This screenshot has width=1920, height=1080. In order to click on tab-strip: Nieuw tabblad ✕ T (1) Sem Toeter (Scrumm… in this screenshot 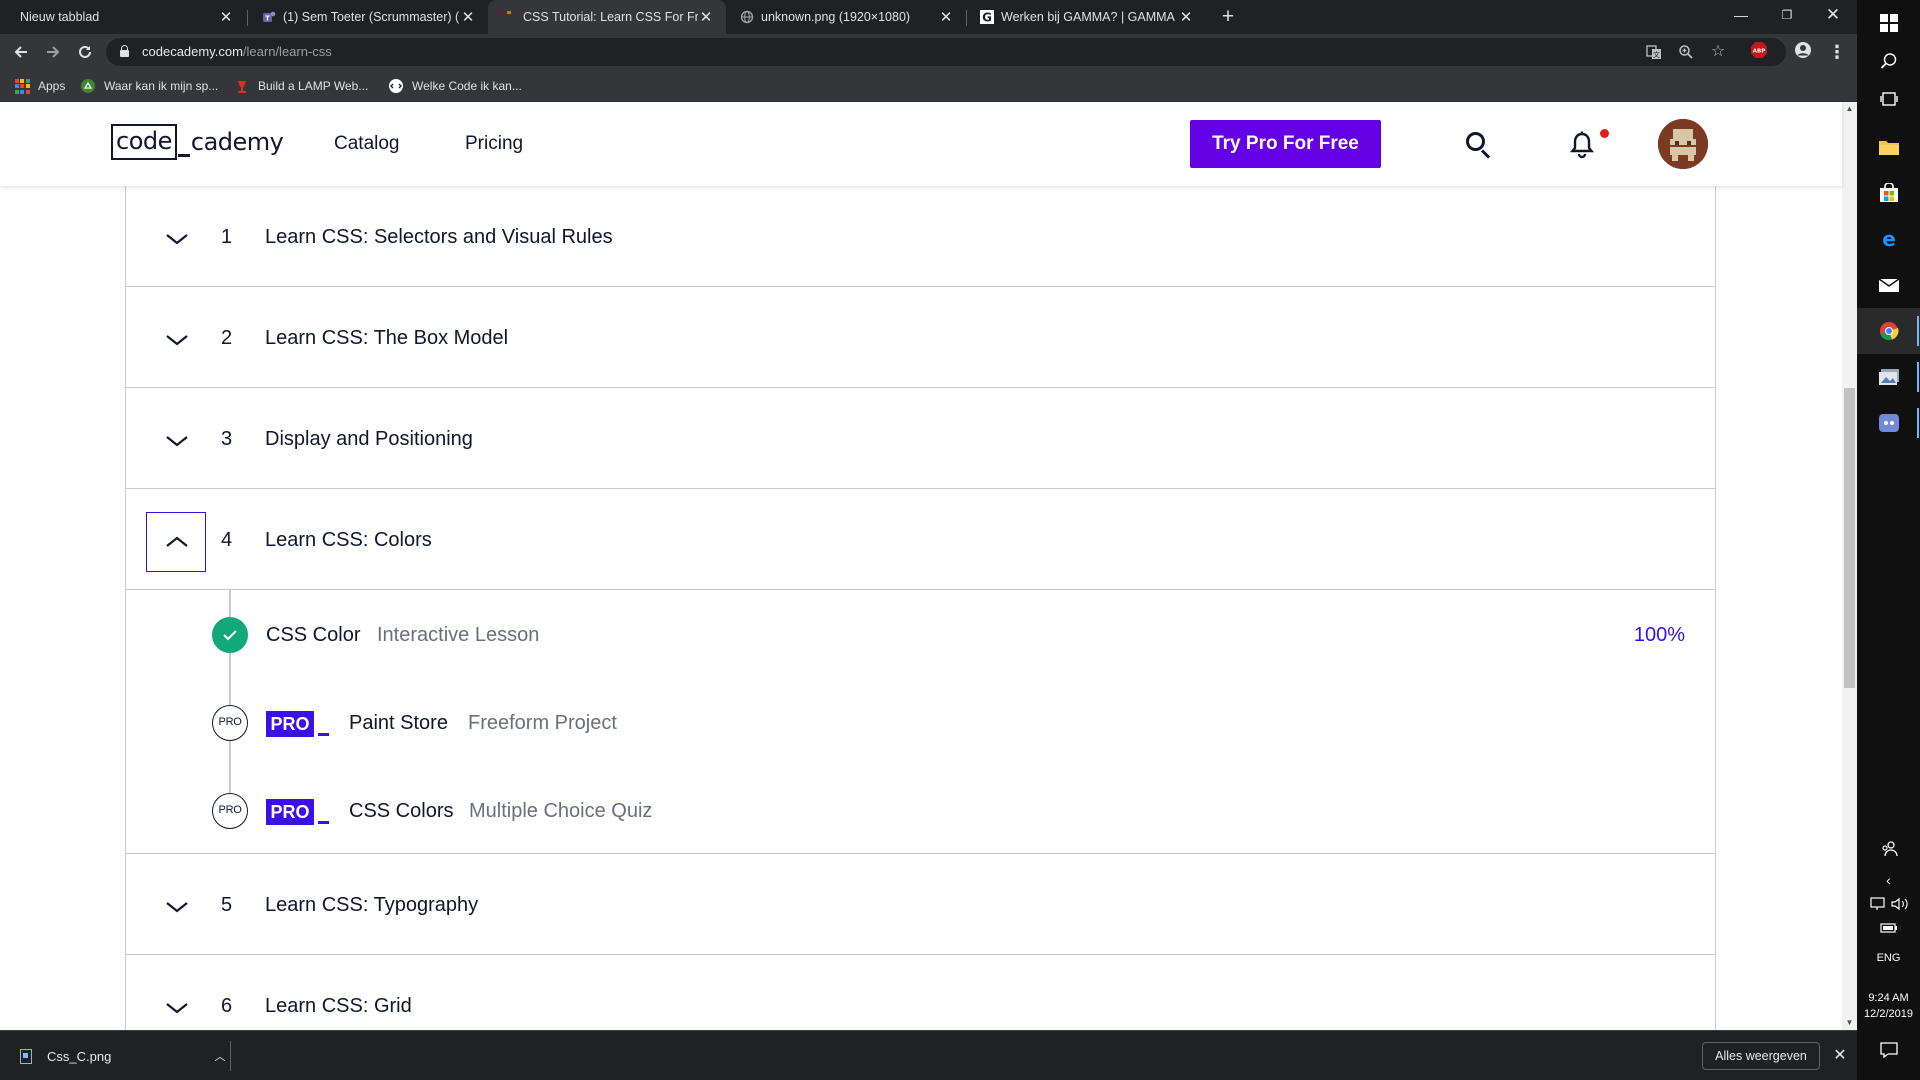, I will do `click(928, 17)`.